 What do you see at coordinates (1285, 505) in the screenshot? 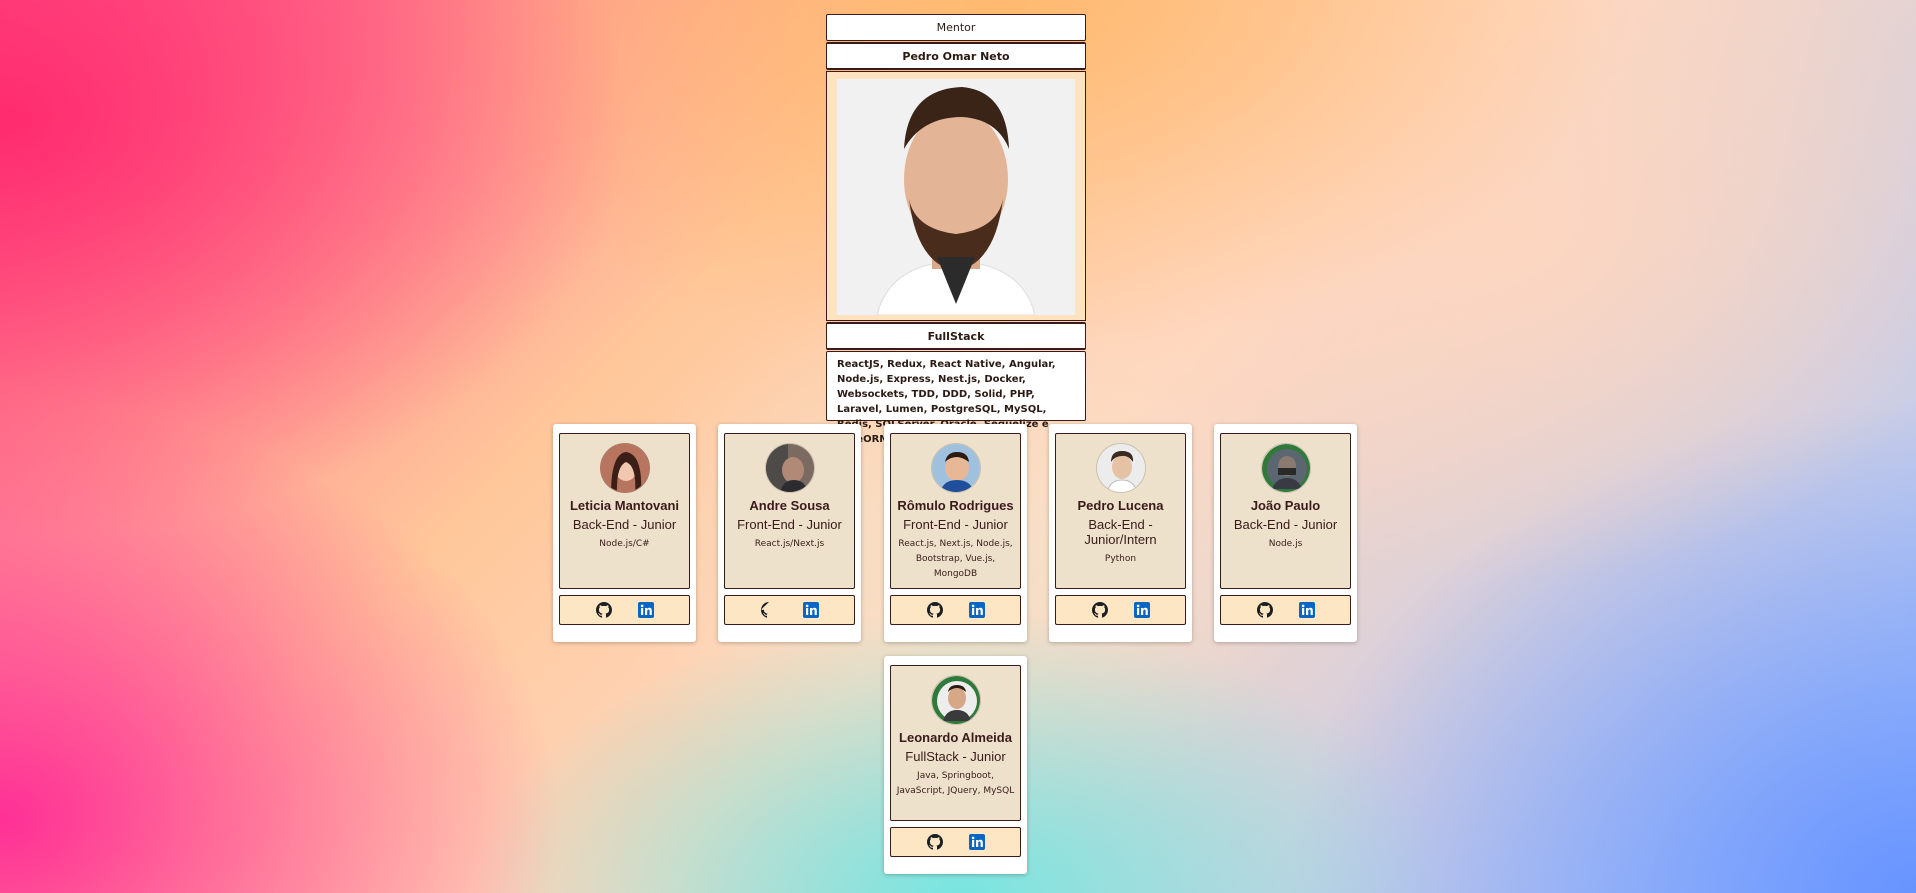
I see `member-name: João Paulo` at bounding box center [1285, 505].